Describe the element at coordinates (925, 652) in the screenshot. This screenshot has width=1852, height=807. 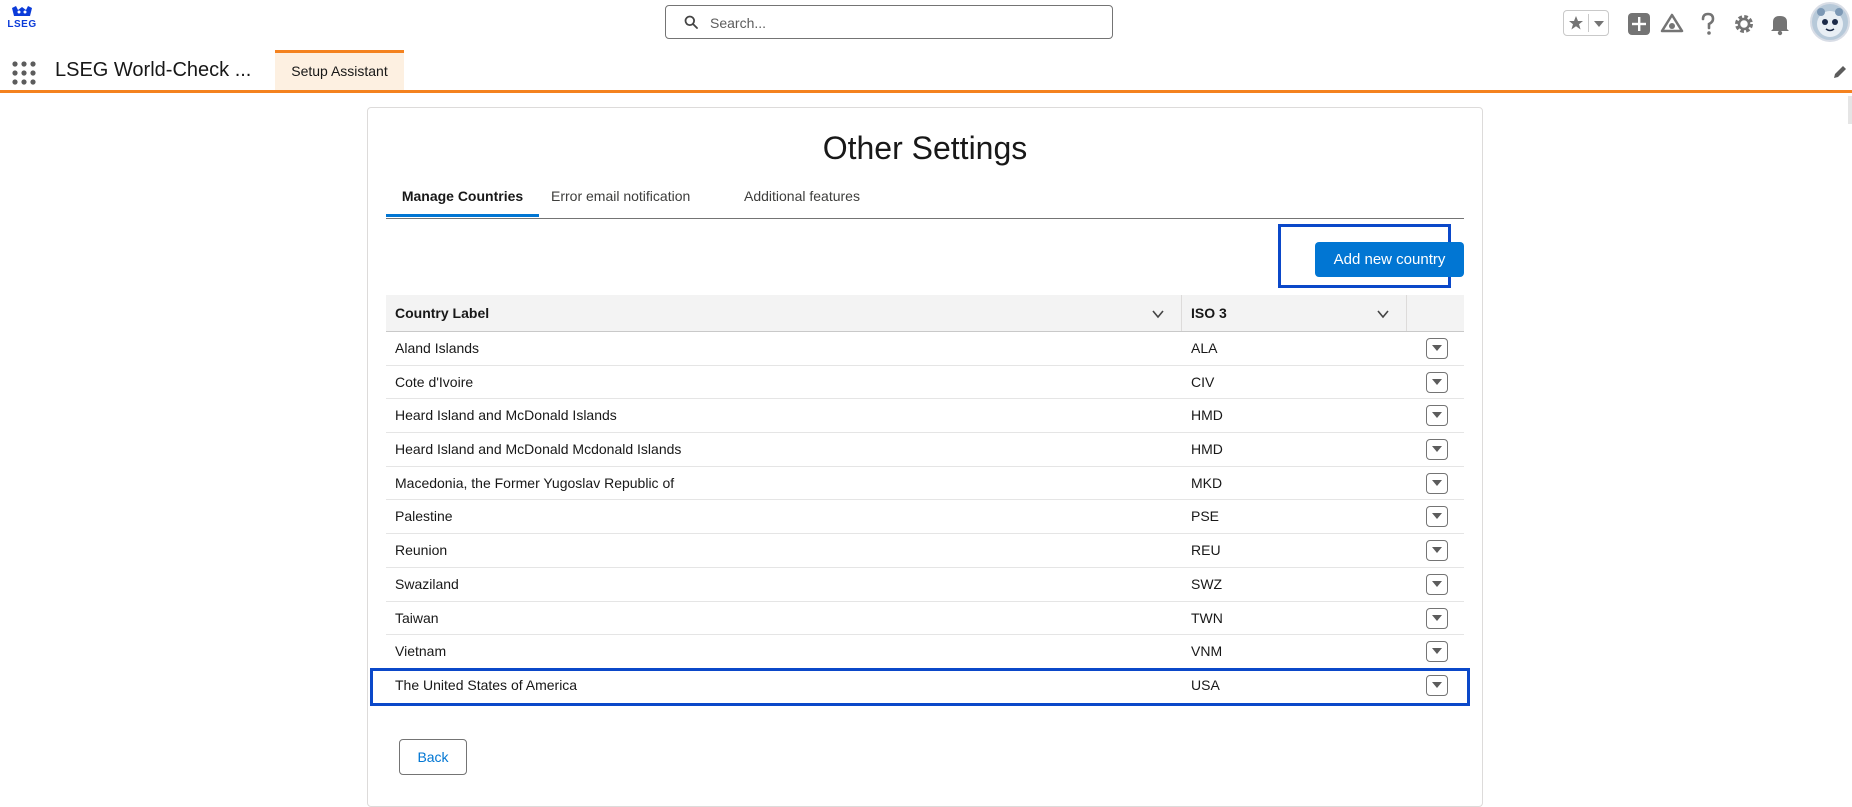
I see `table-row: Vietnam VNM` at that location.